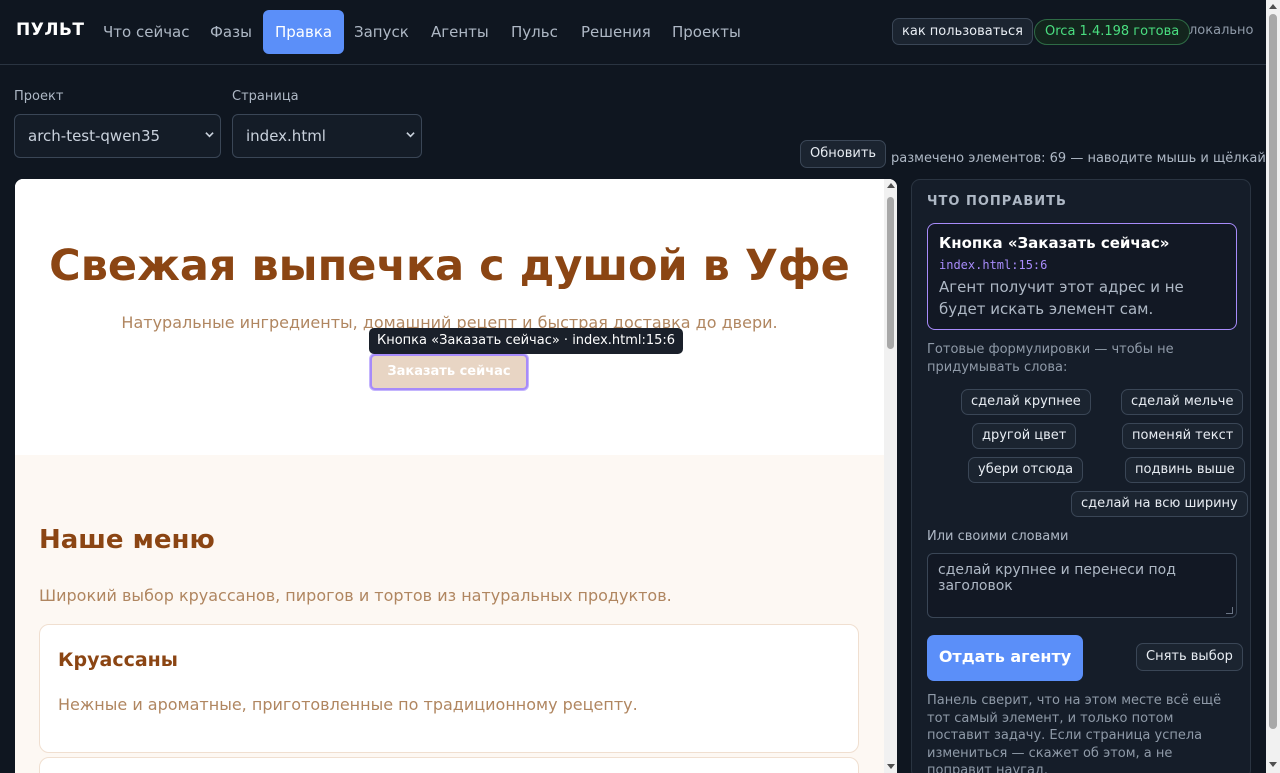  Describe the element at coordinates (118, 660) in the screenshot. I see `menu-card-title: Круассаны` at that location.